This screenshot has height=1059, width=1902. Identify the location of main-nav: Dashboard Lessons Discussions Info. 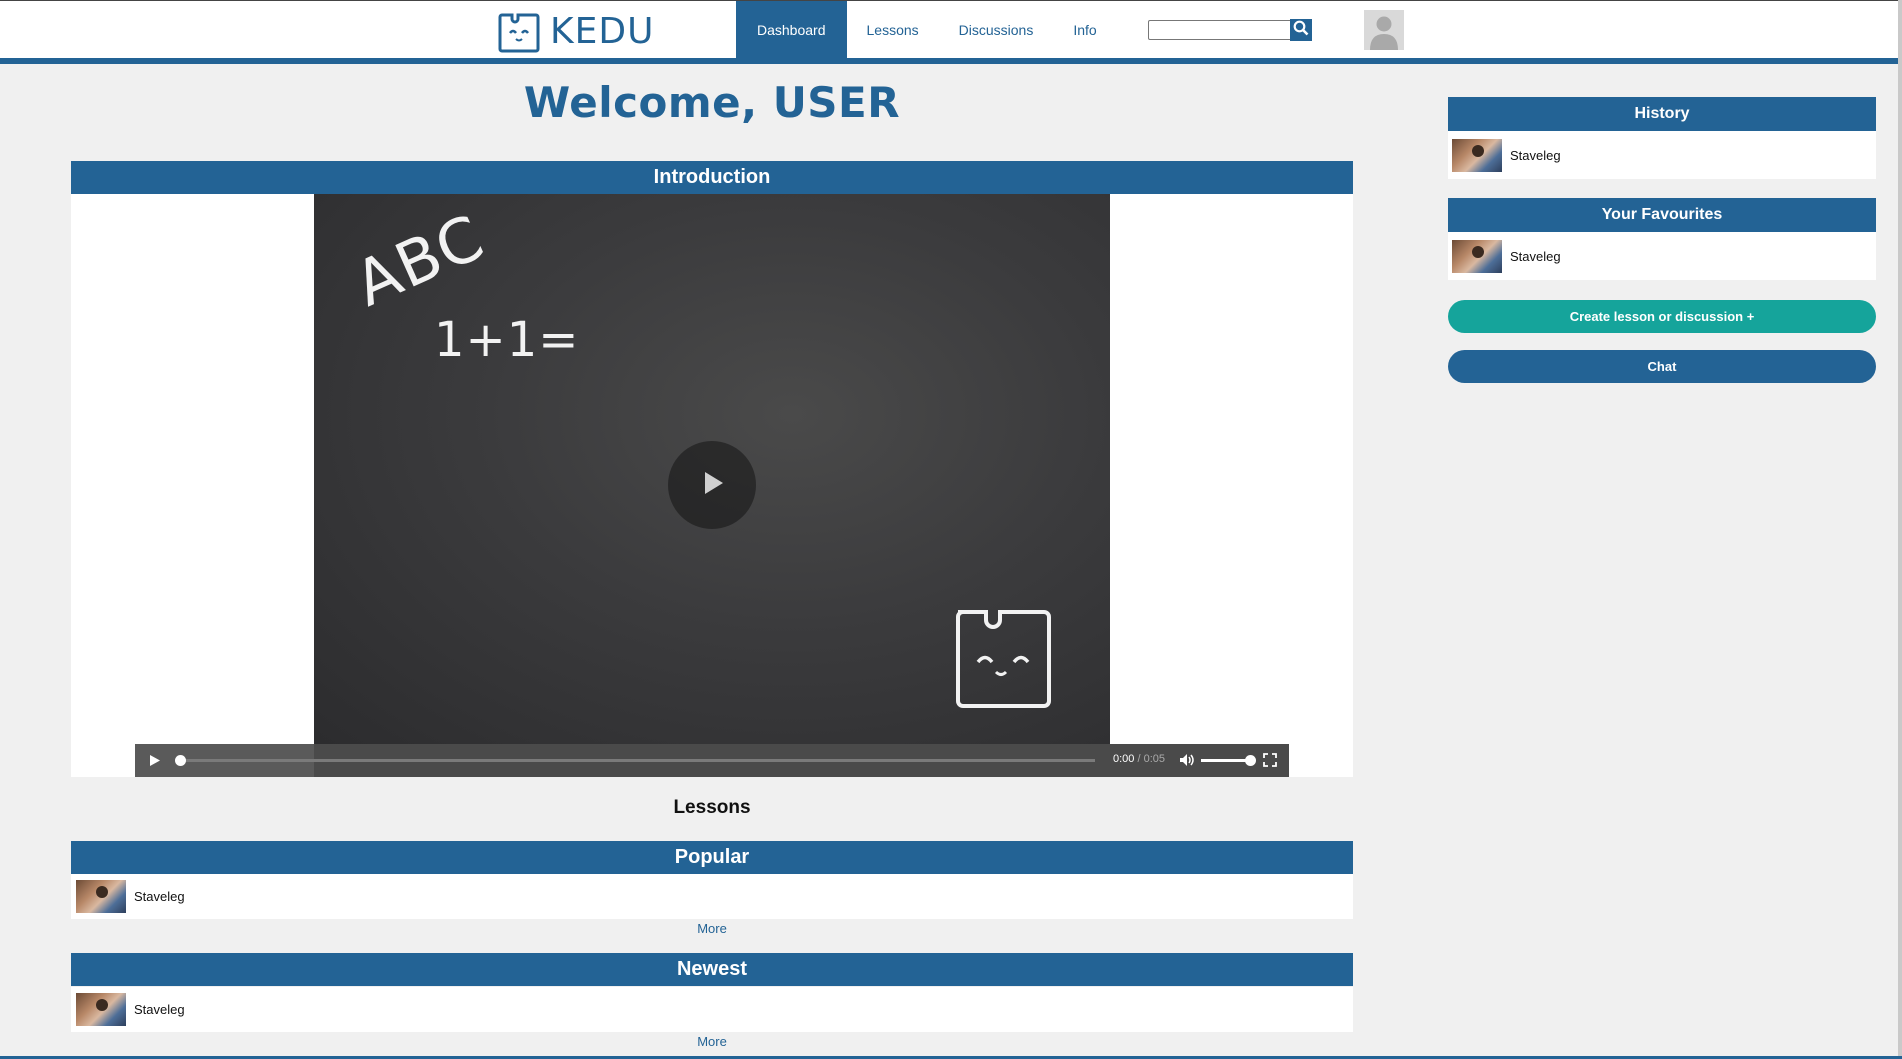
(926, 30).